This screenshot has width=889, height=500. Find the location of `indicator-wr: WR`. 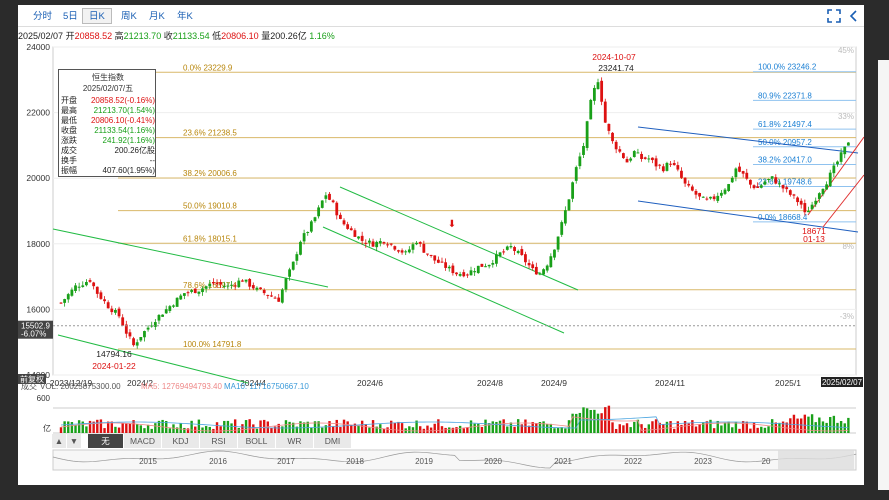

indicator-wr: WR is located at coordinates (295, 441).